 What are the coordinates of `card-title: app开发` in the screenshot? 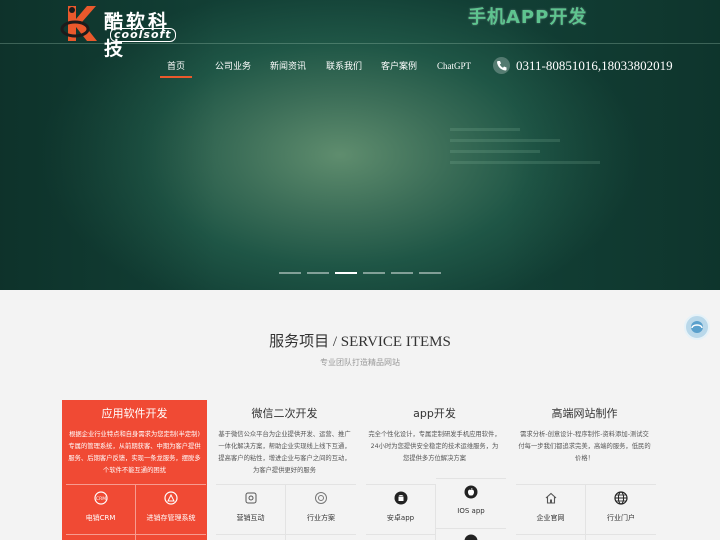 It's located at (434, 413).